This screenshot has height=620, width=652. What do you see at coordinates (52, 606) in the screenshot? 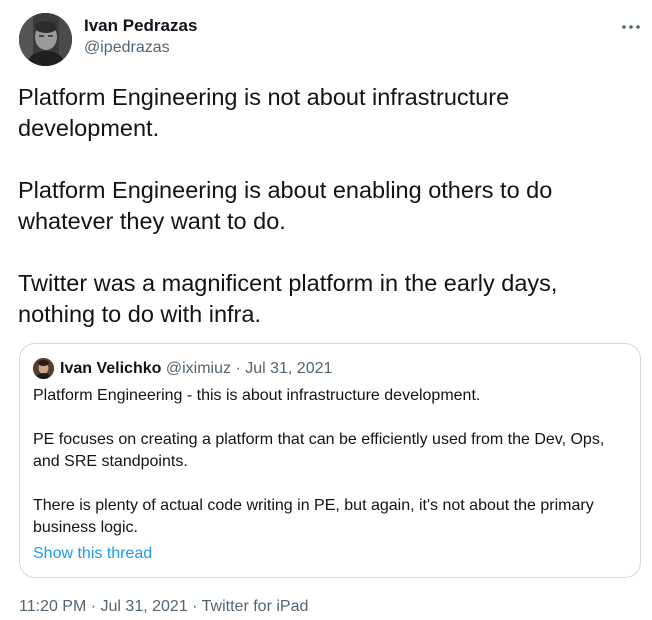
I see `tweet-time: 11:20 PM` at bounding box center [52, 606].